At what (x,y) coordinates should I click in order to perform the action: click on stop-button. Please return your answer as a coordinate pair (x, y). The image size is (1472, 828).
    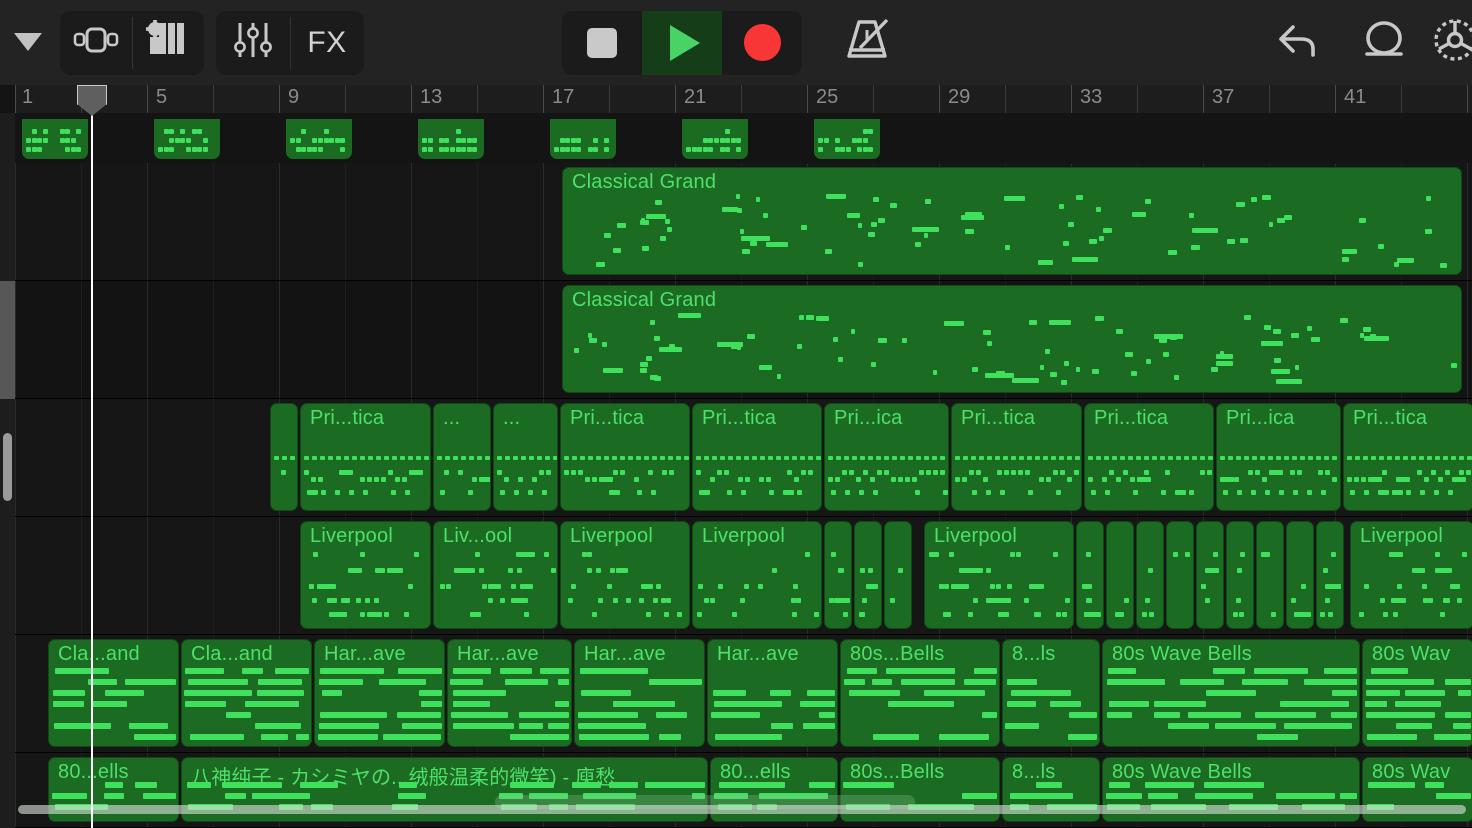
    Looking at the image, I should click on (602, 43).